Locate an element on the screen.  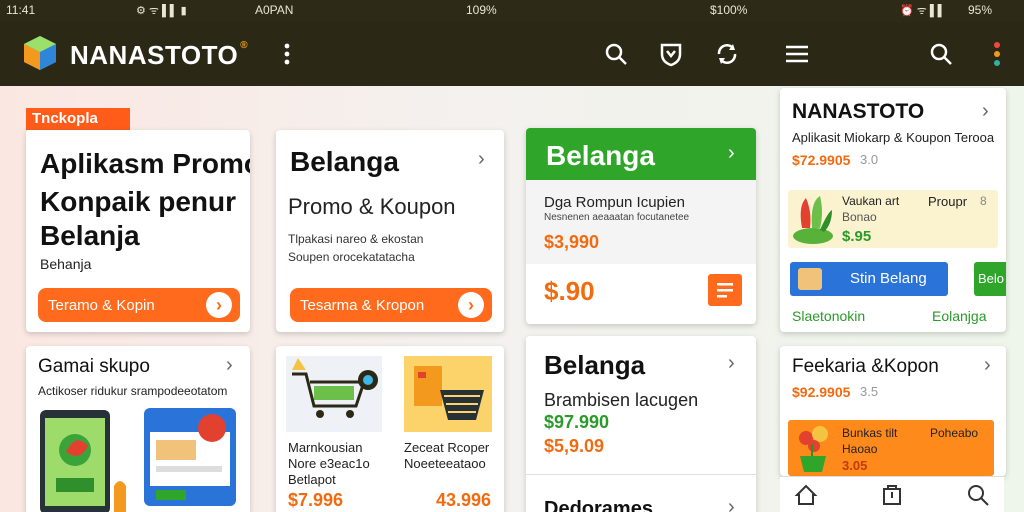
green-desc2: Nesnenen aeaaatan focutanetee is located at coordinates (617, 217).